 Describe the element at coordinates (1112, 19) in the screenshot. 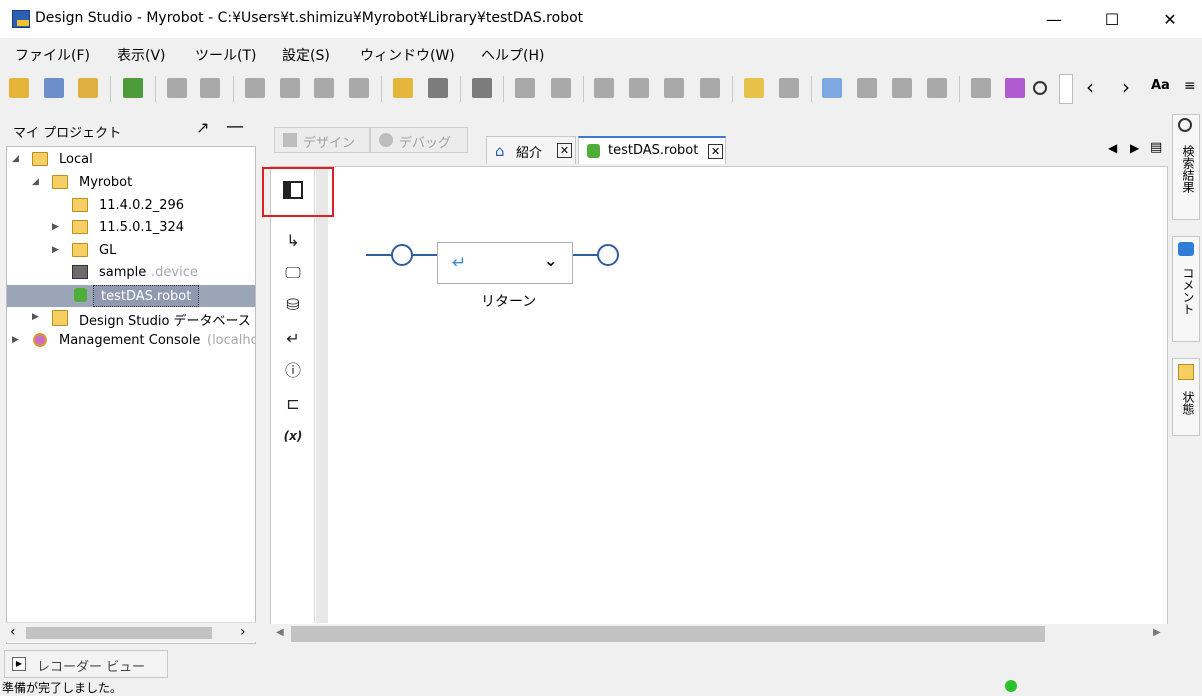

I see `maximize-button: ☐` at that location.